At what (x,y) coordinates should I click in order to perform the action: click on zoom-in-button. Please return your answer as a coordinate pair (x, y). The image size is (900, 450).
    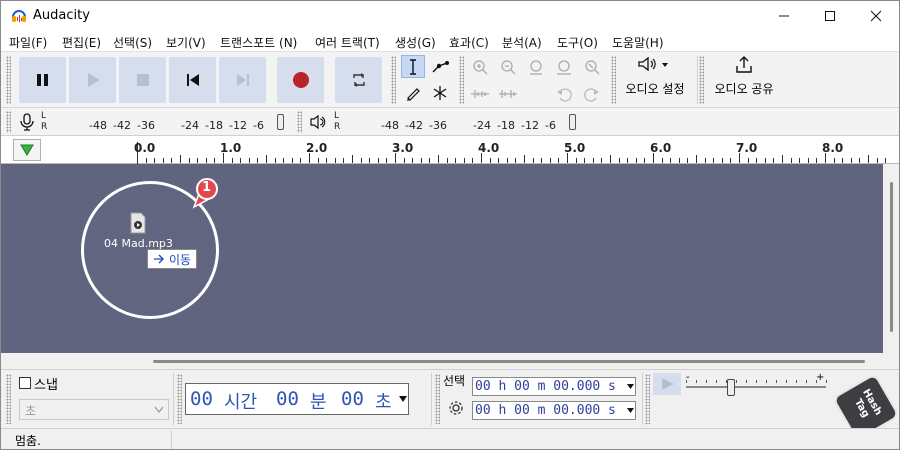
    Looking at the image, I should click on (480, 67).